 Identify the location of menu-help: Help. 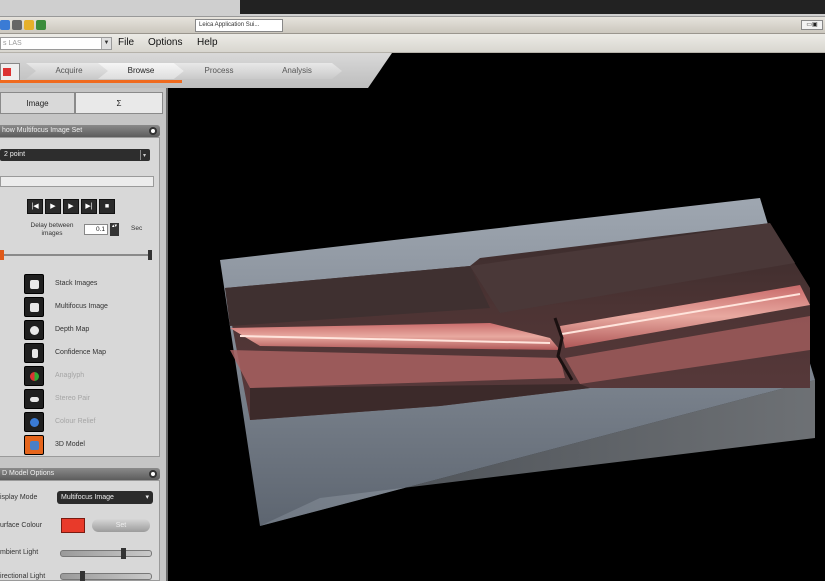
(207, 42).